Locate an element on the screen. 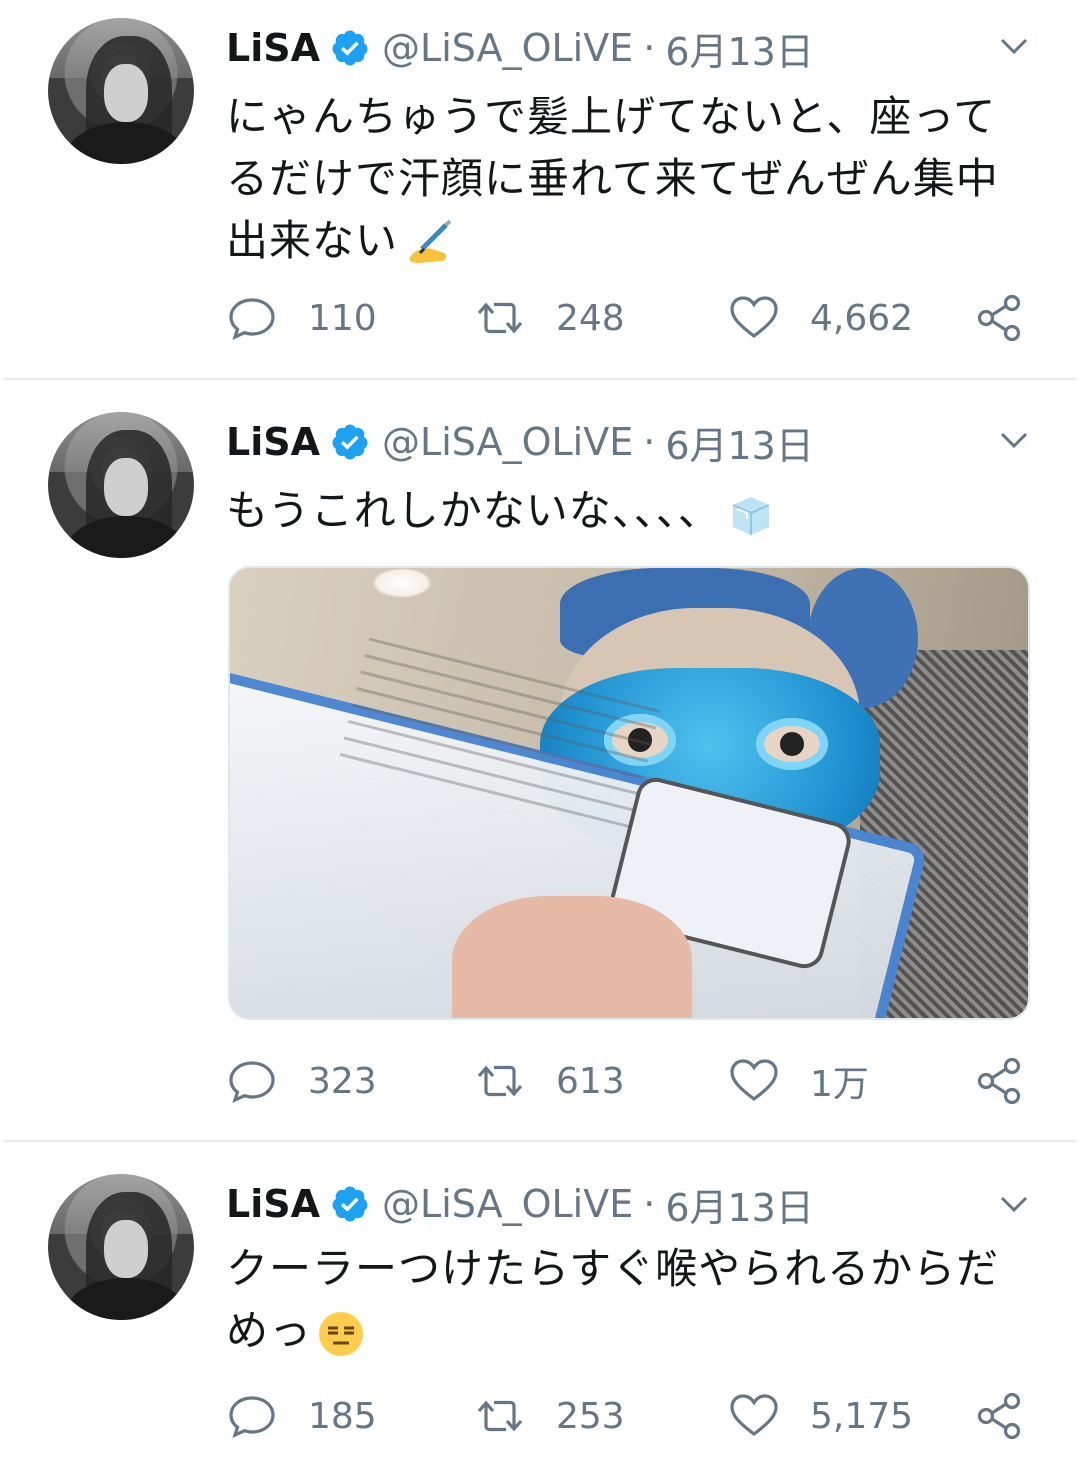  reply-button: 323 is located at coordinates (301, 1081).